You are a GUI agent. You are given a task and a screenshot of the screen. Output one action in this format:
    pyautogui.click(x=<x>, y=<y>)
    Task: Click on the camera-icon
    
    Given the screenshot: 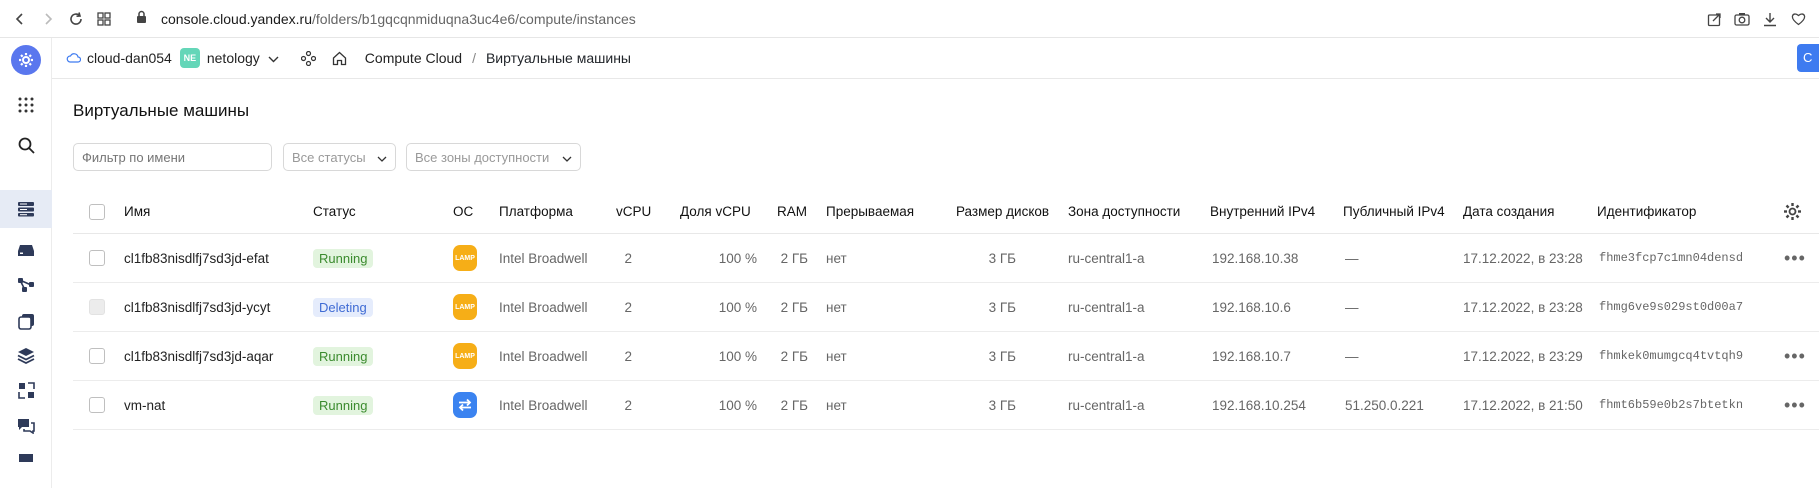 What is the action you would take?
    pyautogui.click(x=1742, y=19)
    